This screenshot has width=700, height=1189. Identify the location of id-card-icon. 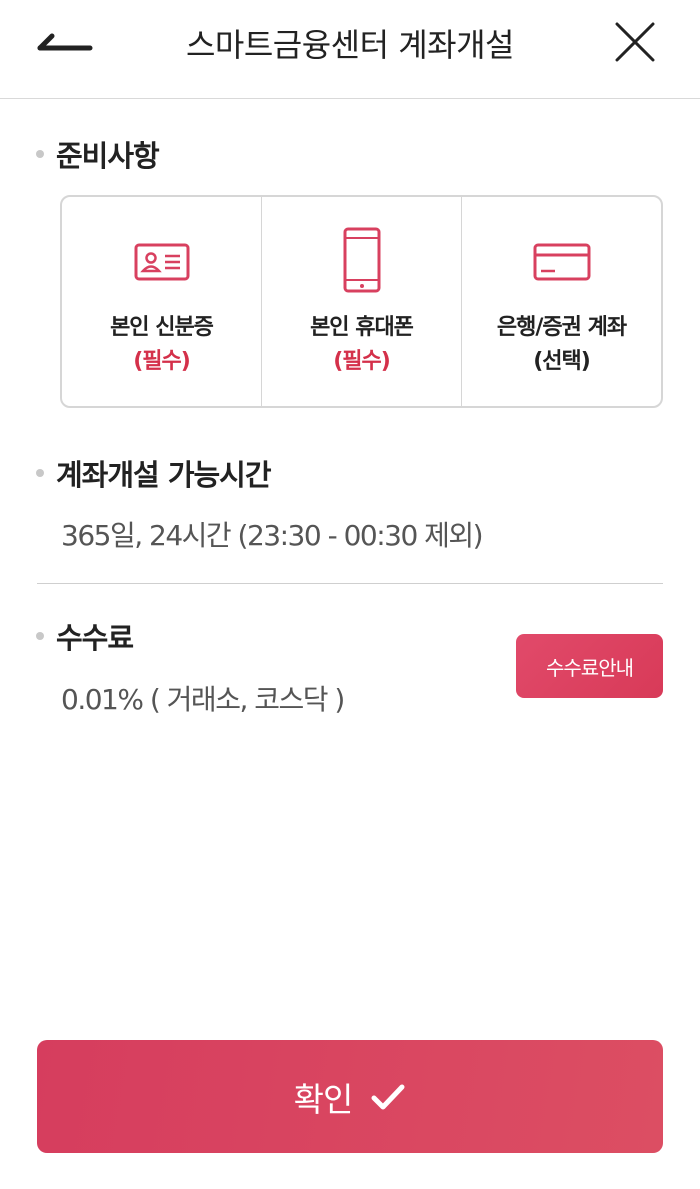
(161, 262).